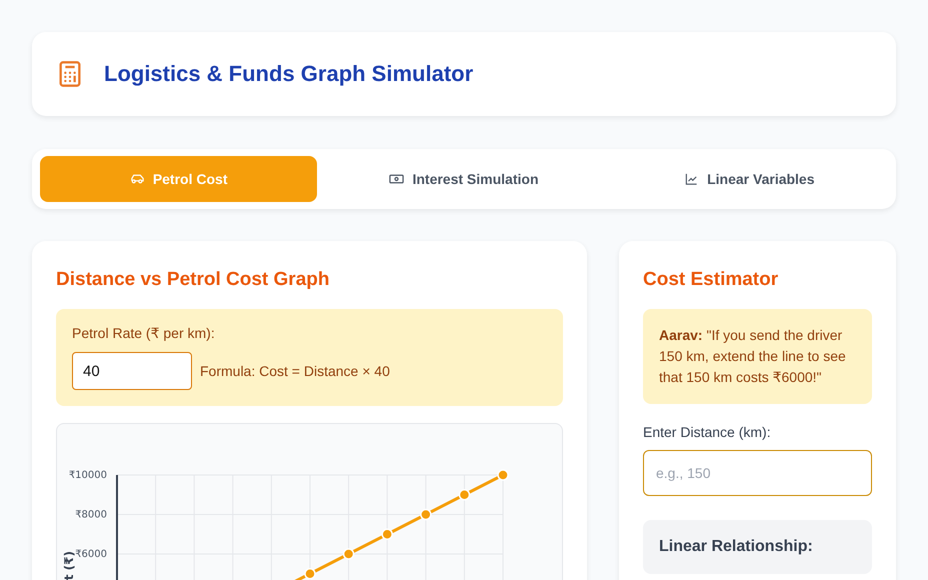 Image resolution: width=928 pixels, height=580 pixels. What do you see at coordinates (757, 473) in the screenshot?
I see `distance-input: e.g., 150` at bounding box center [757, 473].